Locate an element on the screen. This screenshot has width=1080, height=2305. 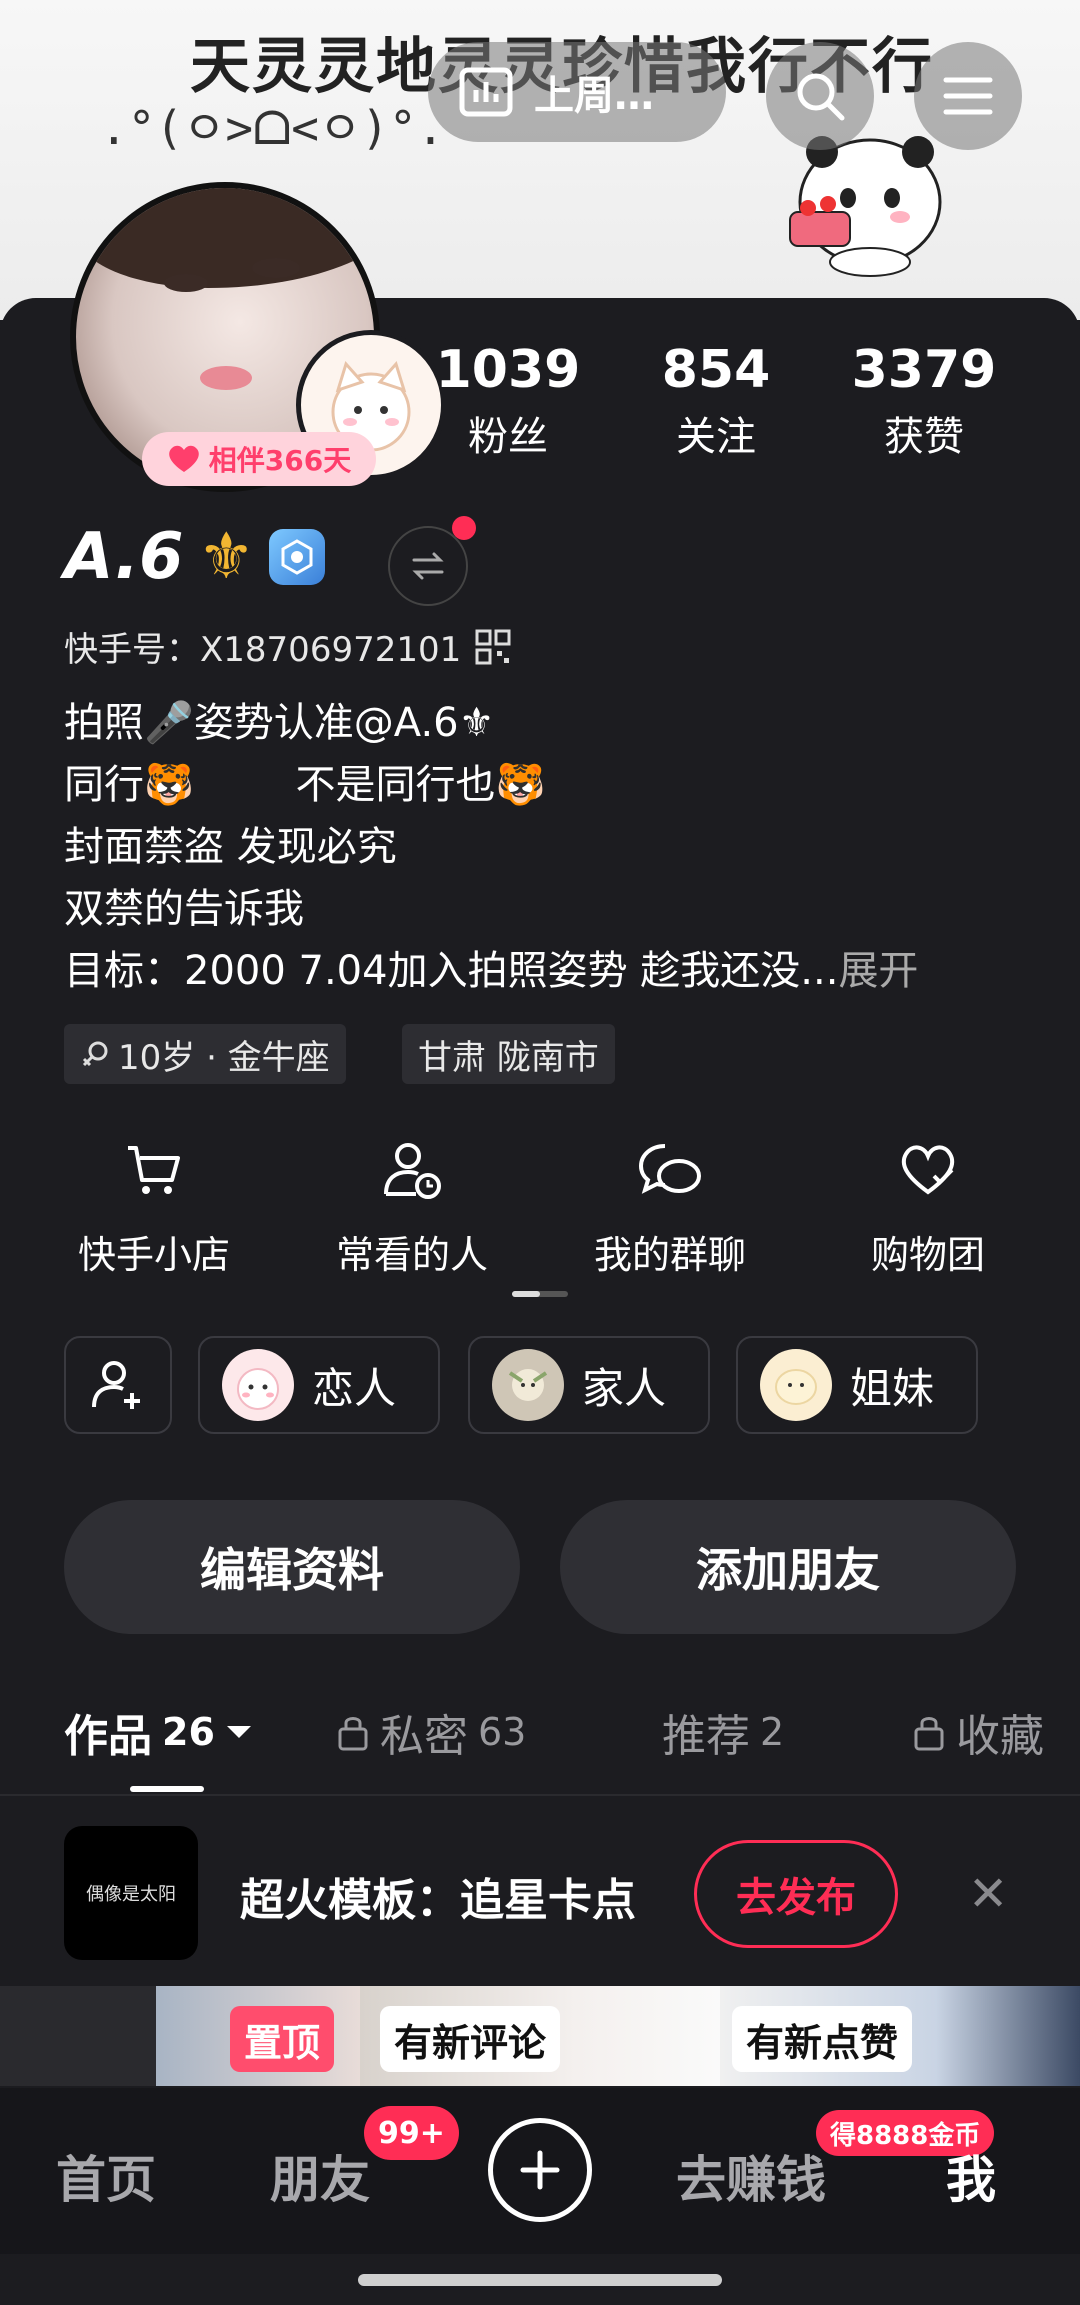
sister-avatar is located at coordinates (796, 1385).